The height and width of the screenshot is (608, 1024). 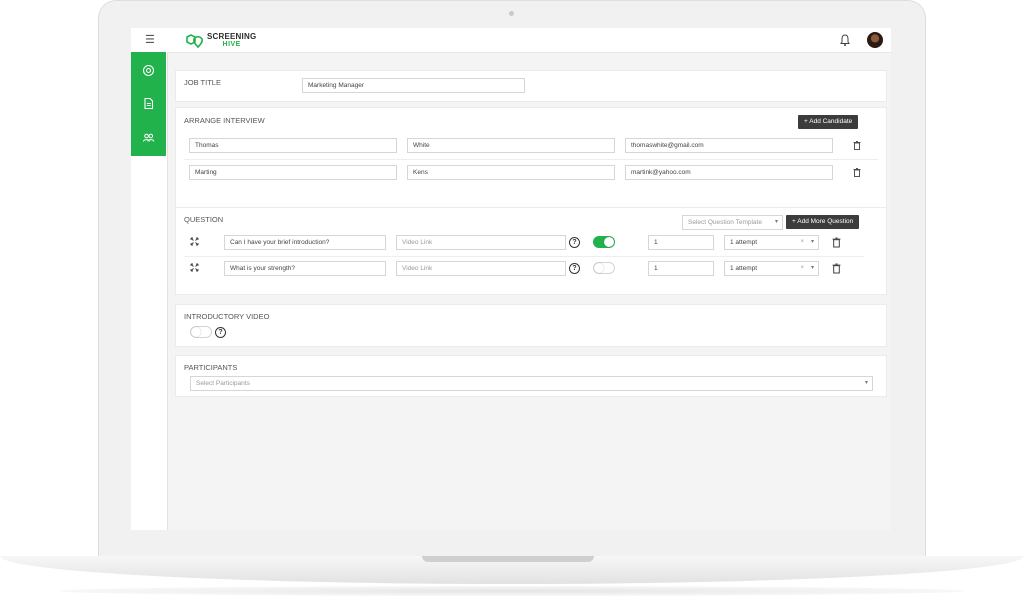 What do you see at coordinates (531, 325) in the screenshot?
I see `introductory-video-card: INTRODUCTORY VIDEO ?` at bounding box center [531, 325].